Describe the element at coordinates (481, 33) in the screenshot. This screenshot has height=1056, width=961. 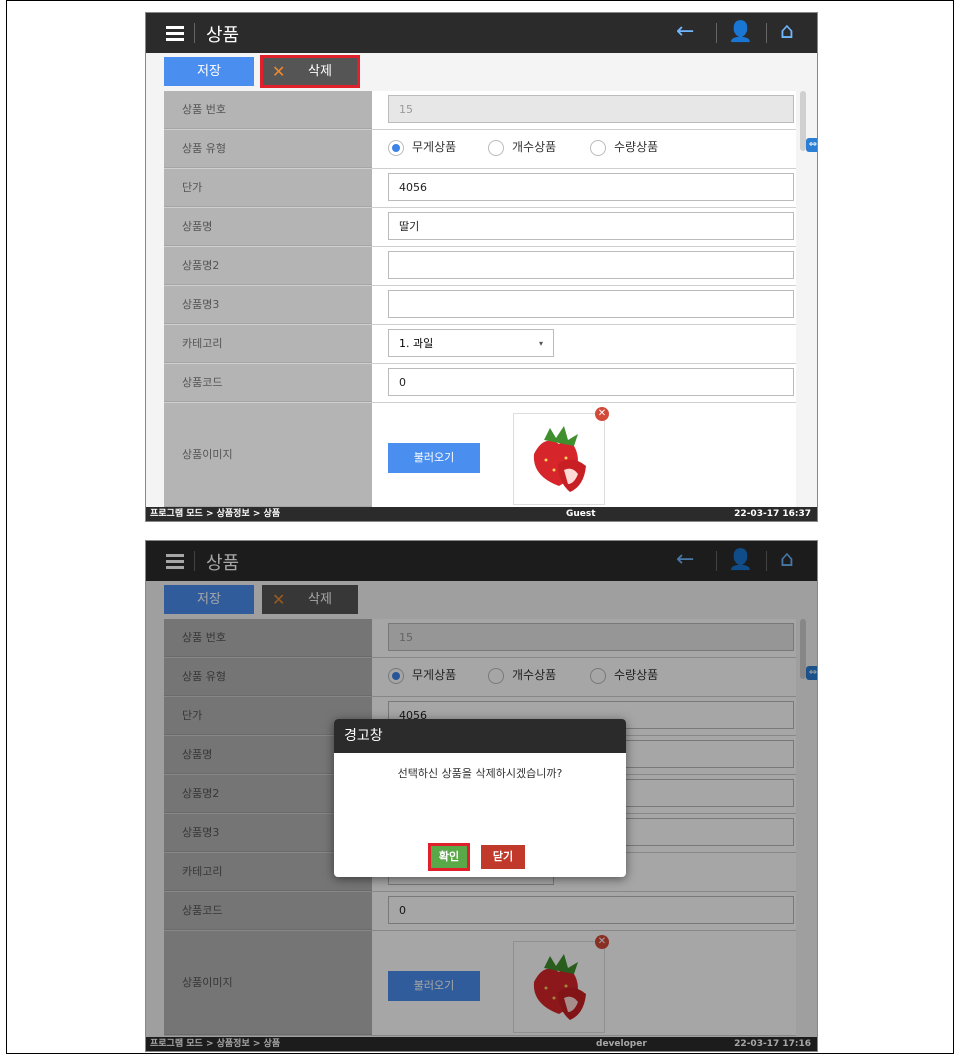
I see `top-bar: 상품 ← 👤 ⌂` at that location.